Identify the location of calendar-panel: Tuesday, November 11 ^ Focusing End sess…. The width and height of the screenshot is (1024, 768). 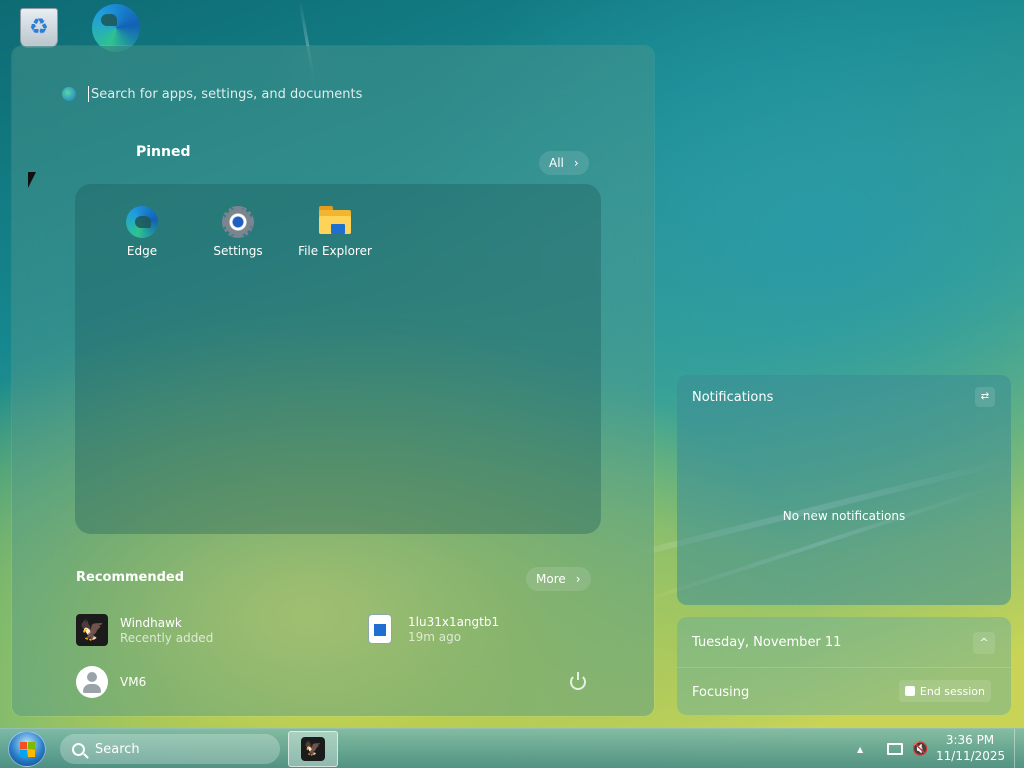
(844, 666).